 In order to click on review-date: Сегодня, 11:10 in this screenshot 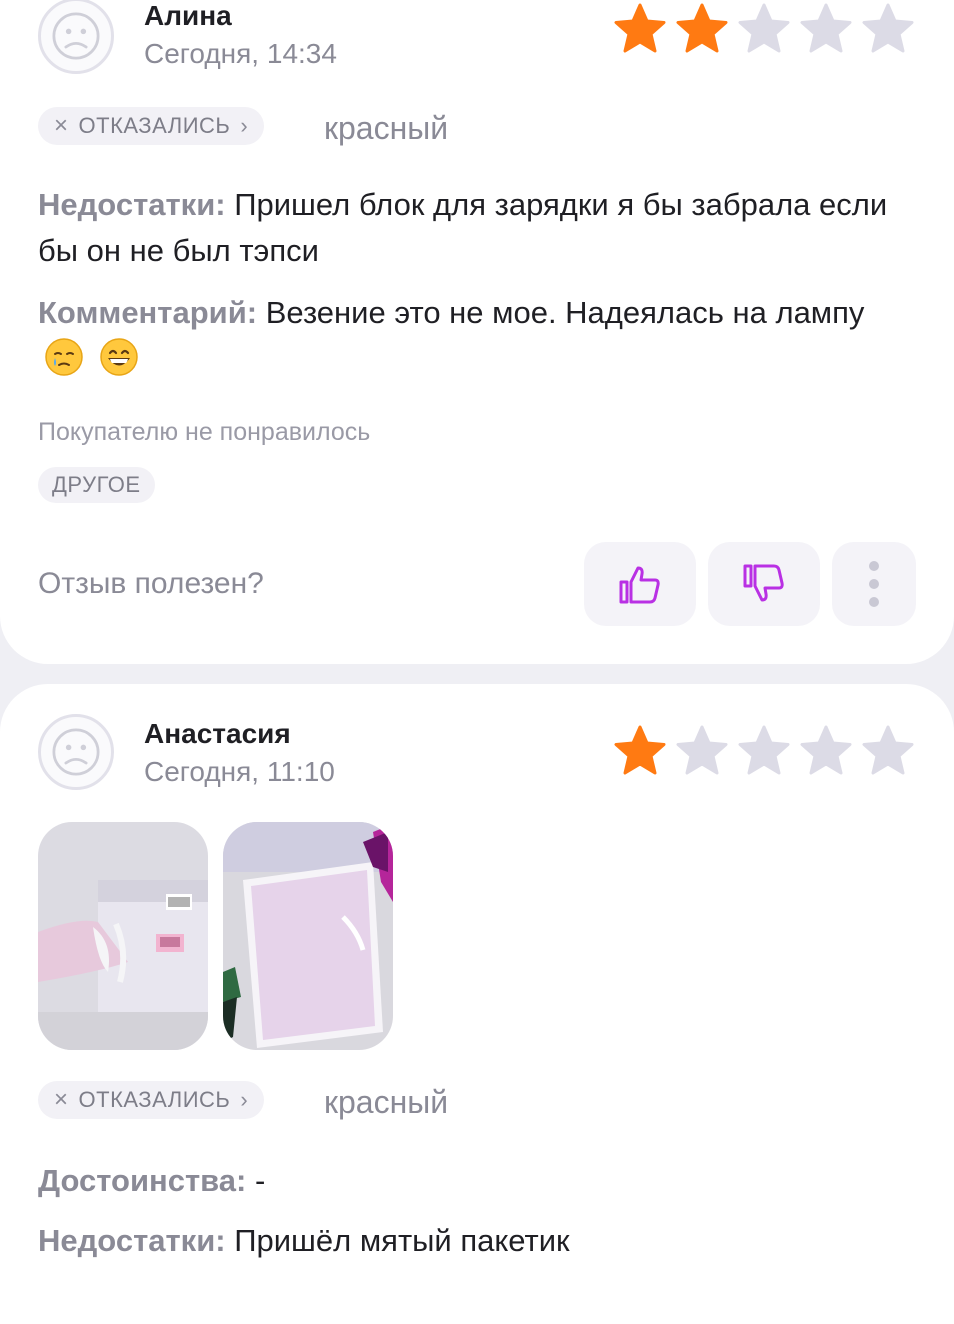, I will do `click(239, 771)`.